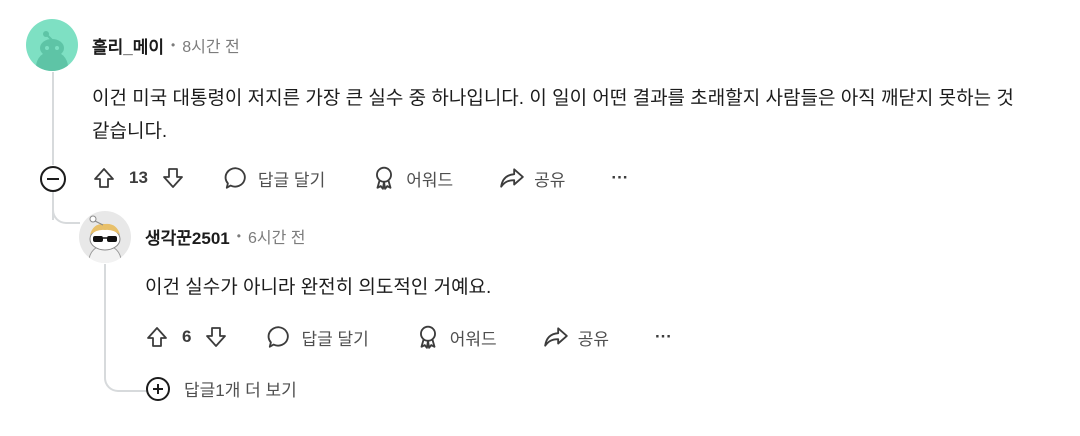  I want to click on reply-timestamp: 6시간 전, so click(276, 238).